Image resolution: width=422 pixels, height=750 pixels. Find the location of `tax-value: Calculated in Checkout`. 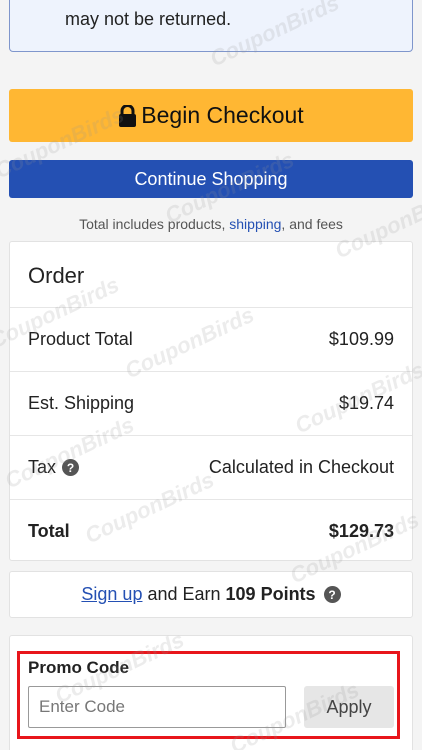

tax-value: Calculated in Checkout is located at coordinates (301, 467).